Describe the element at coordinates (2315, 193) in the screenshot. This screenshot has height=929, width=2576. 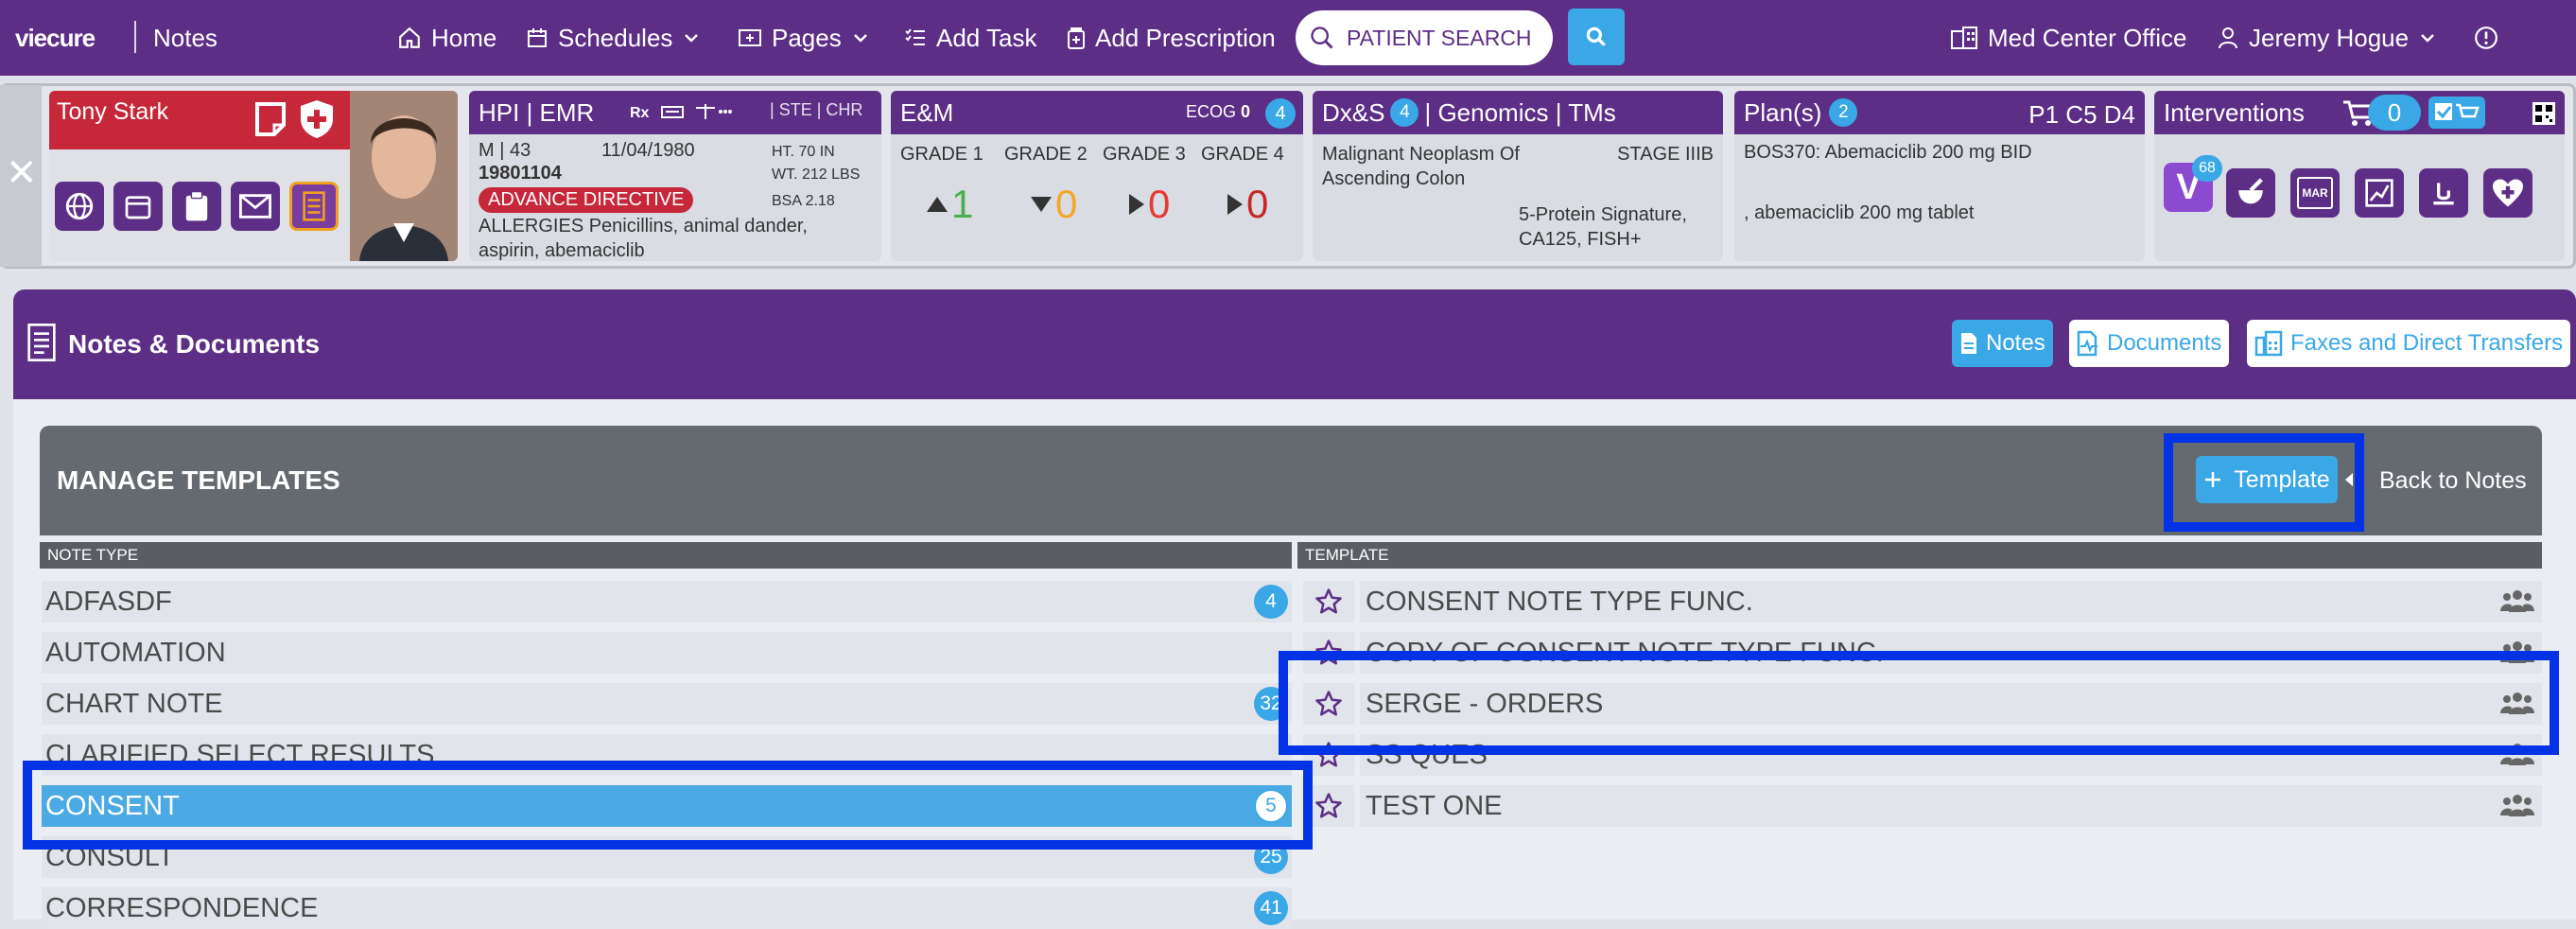
I see `mar-button: MAR` at that location.